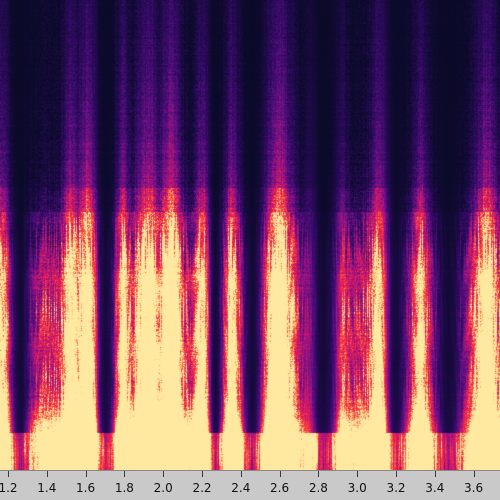 Image resolution: width=500 pixels, height=500 pixels. Describe the element at coordinates (202, 488) in the screenshot. I see `time-tick-label: 2.2` at that location.